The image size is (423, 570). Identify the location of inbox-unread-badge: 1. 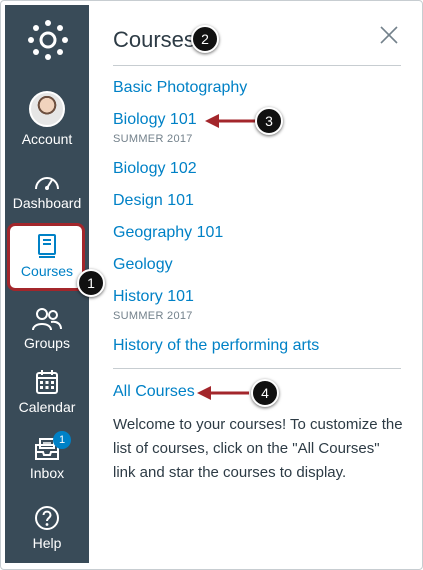
(62, 440).